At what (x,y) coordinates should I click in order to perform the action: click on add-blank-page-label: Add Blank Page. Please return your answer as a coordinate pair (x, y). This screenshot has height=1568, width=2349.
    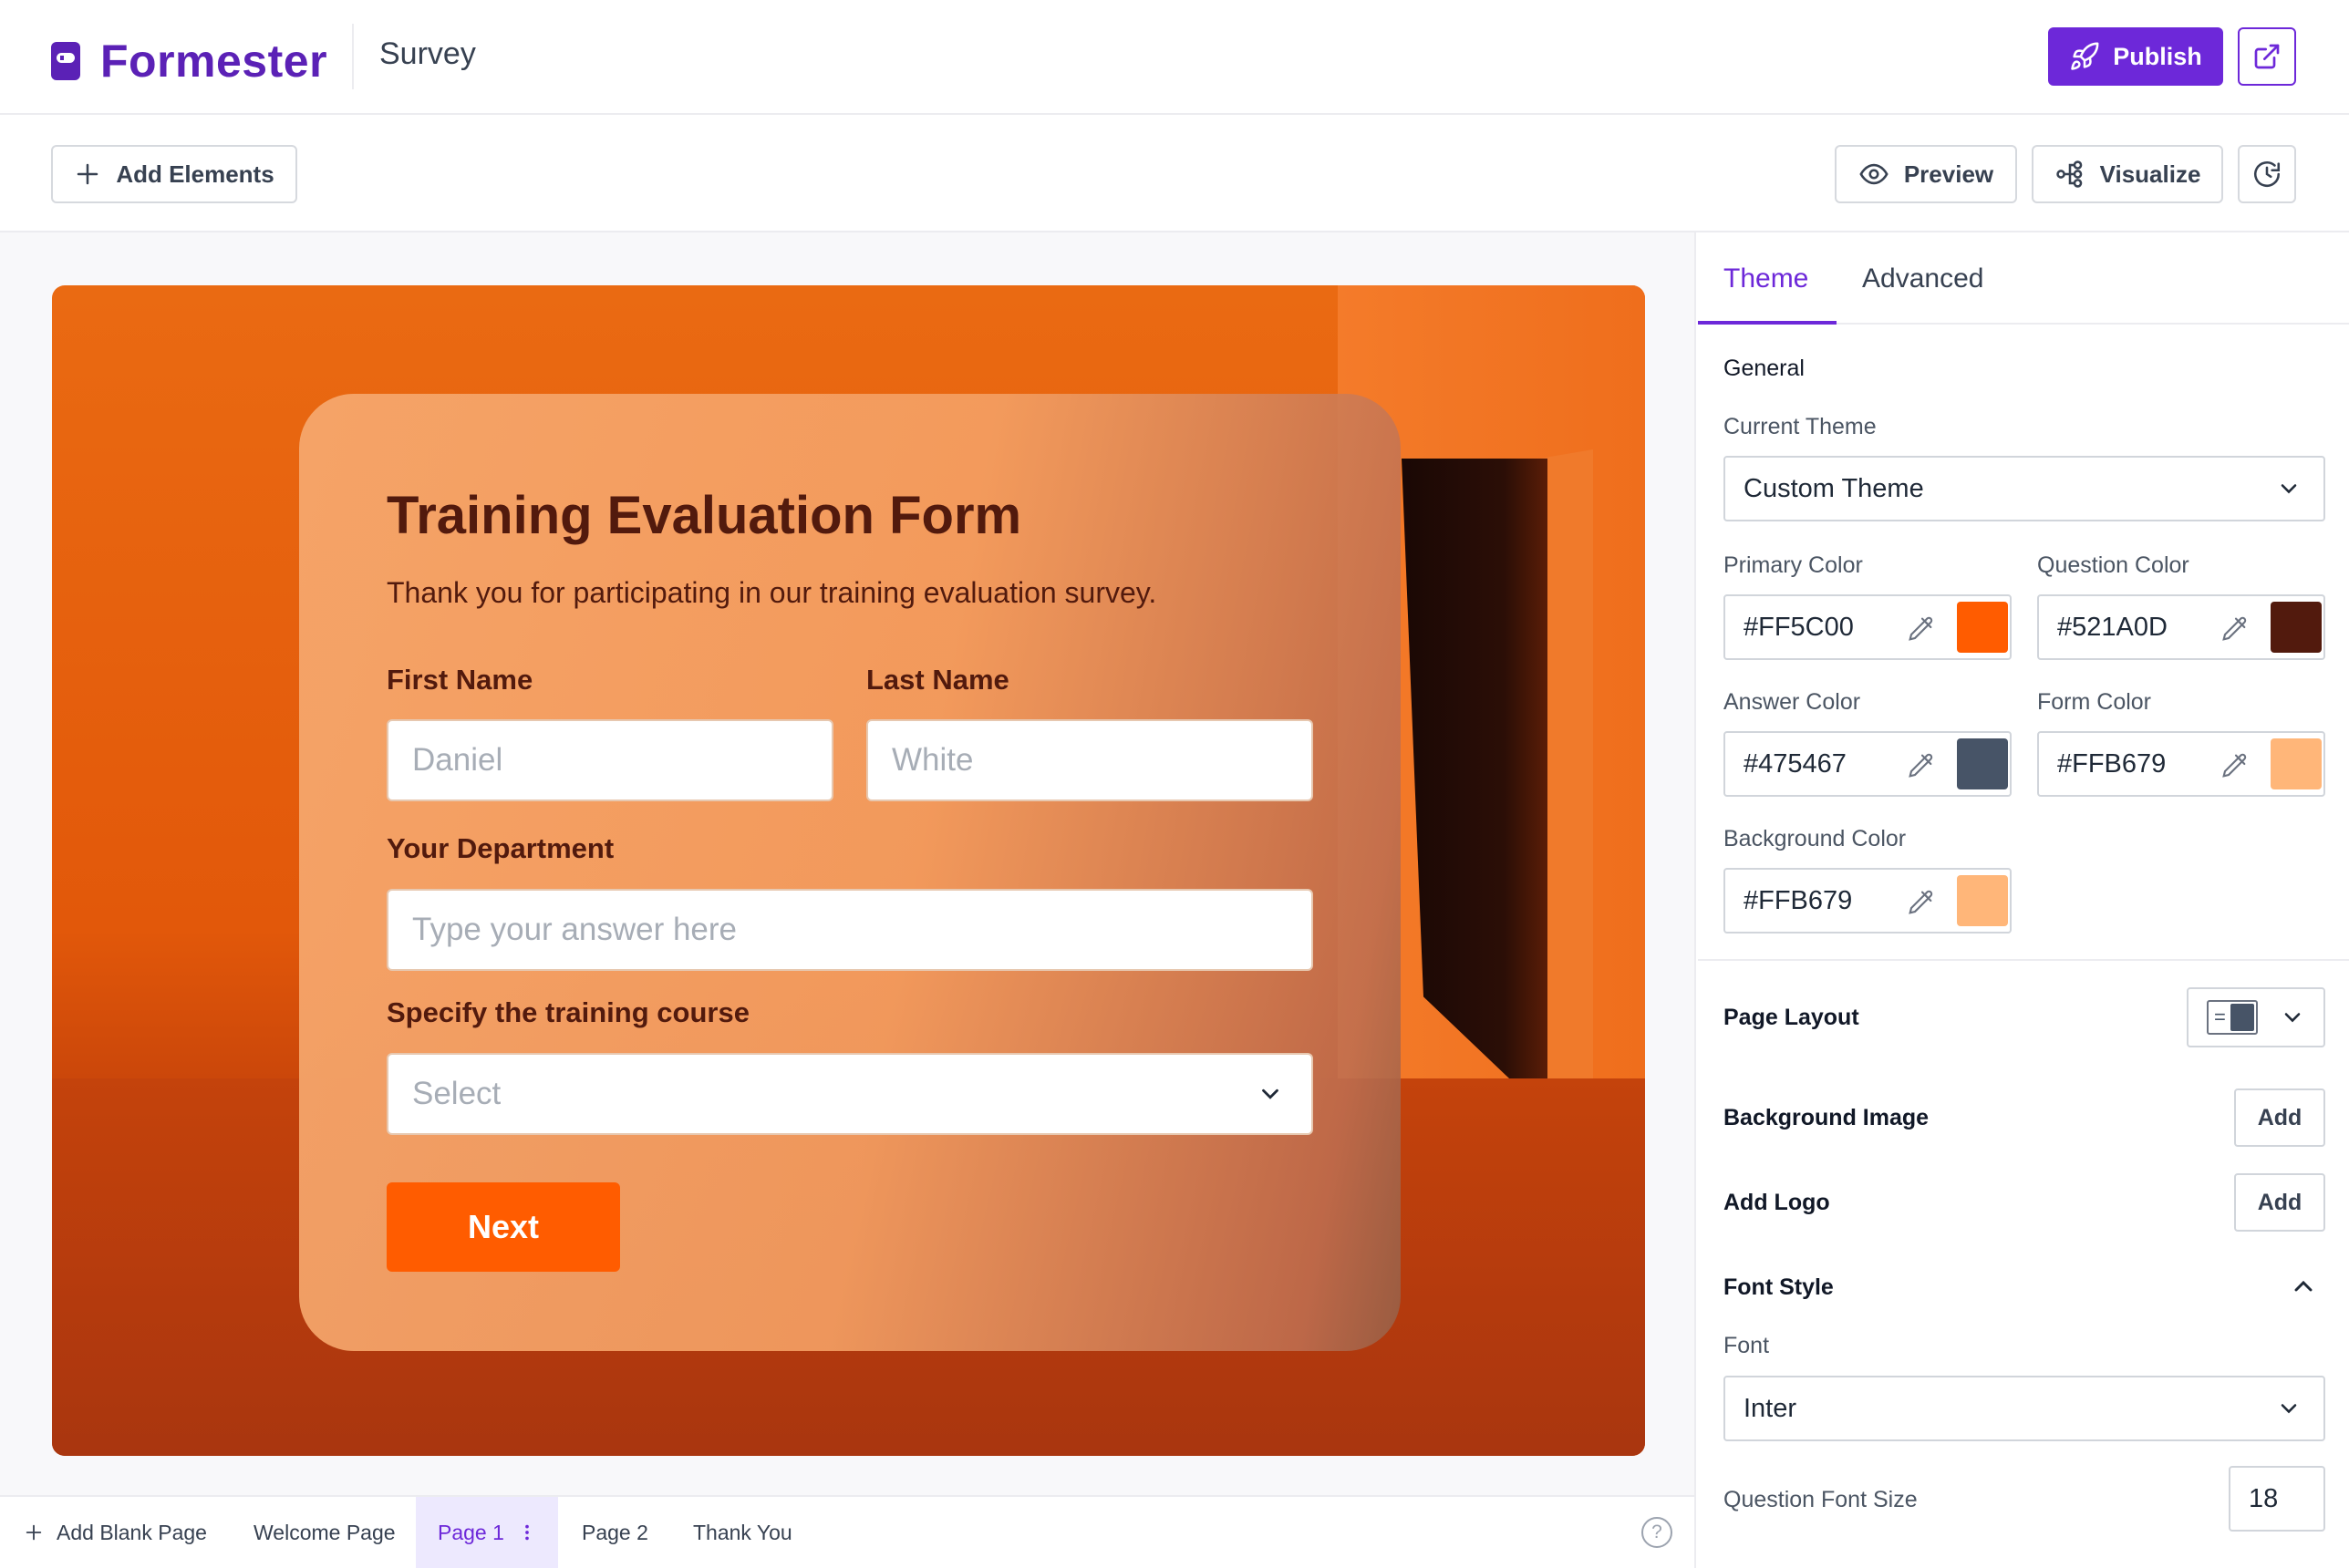
    Looking at the image, I should click on (132, 1532).